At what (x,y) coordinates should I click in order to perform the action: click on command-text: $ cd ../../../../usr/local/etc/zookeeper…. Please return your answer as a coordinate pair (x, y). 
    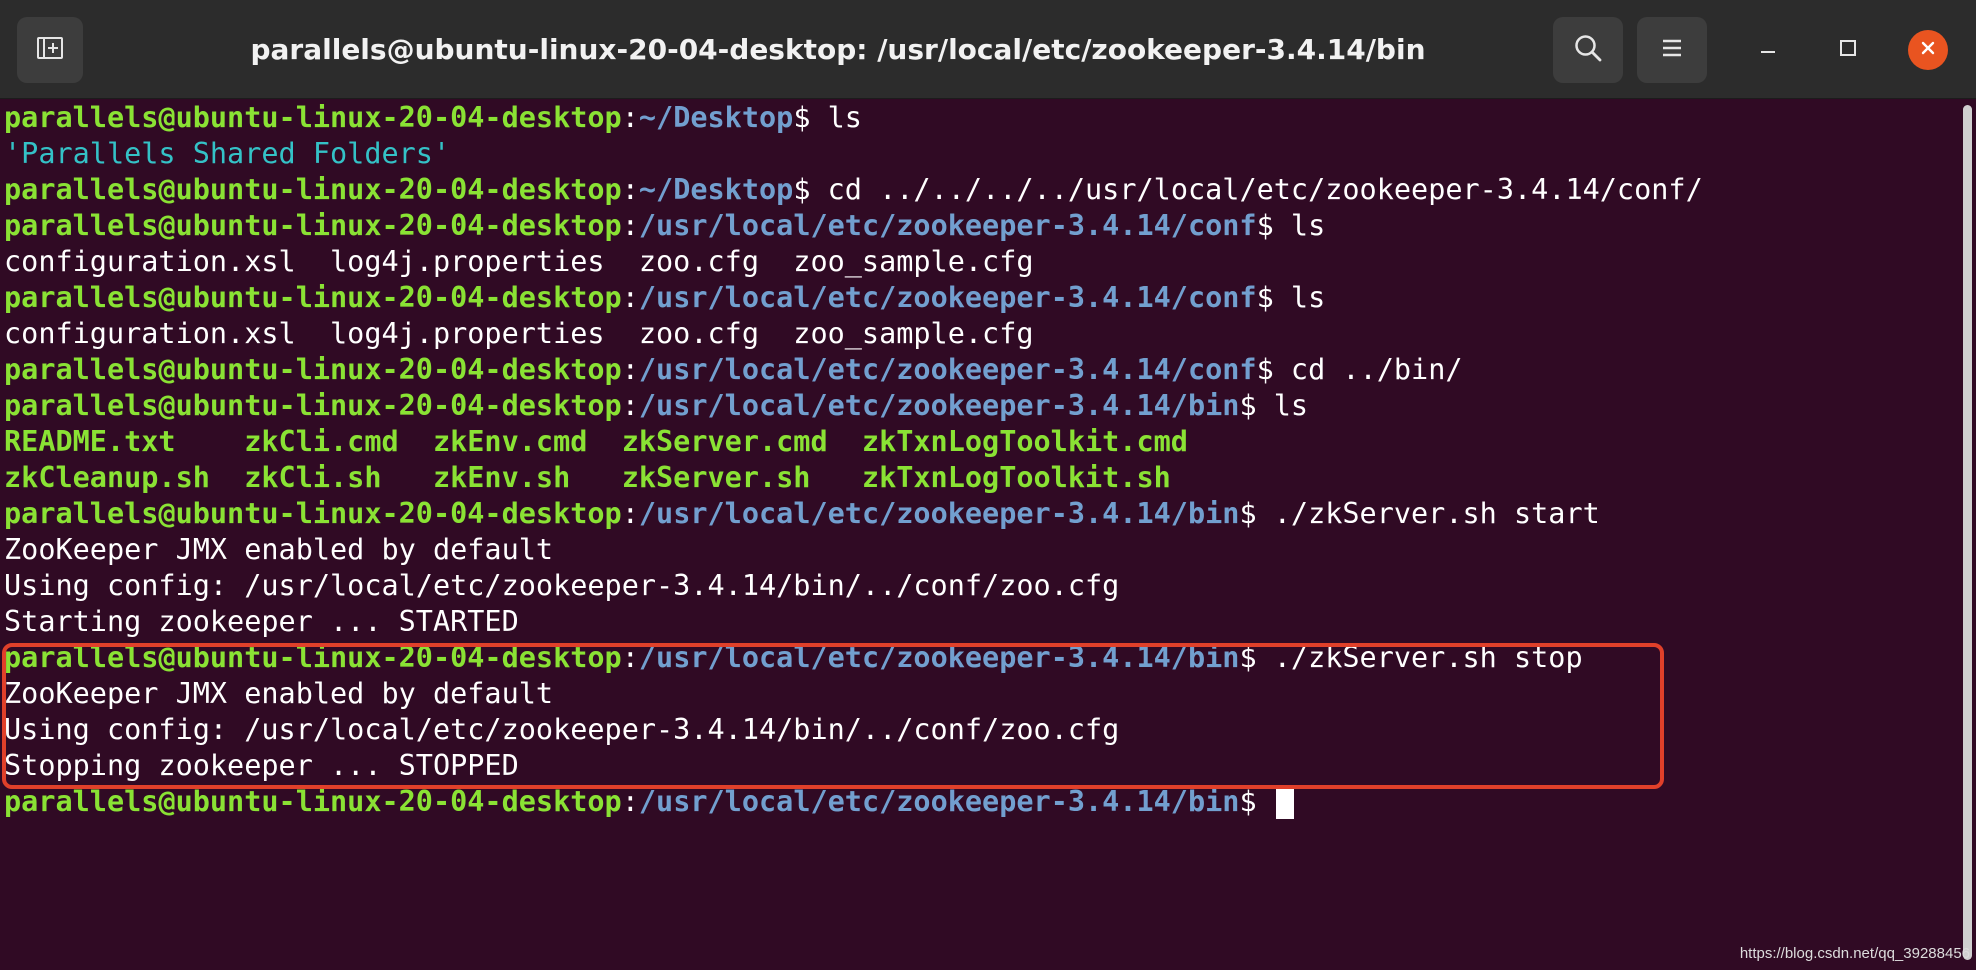
    Looking at the image, I should click on (1248, 189).